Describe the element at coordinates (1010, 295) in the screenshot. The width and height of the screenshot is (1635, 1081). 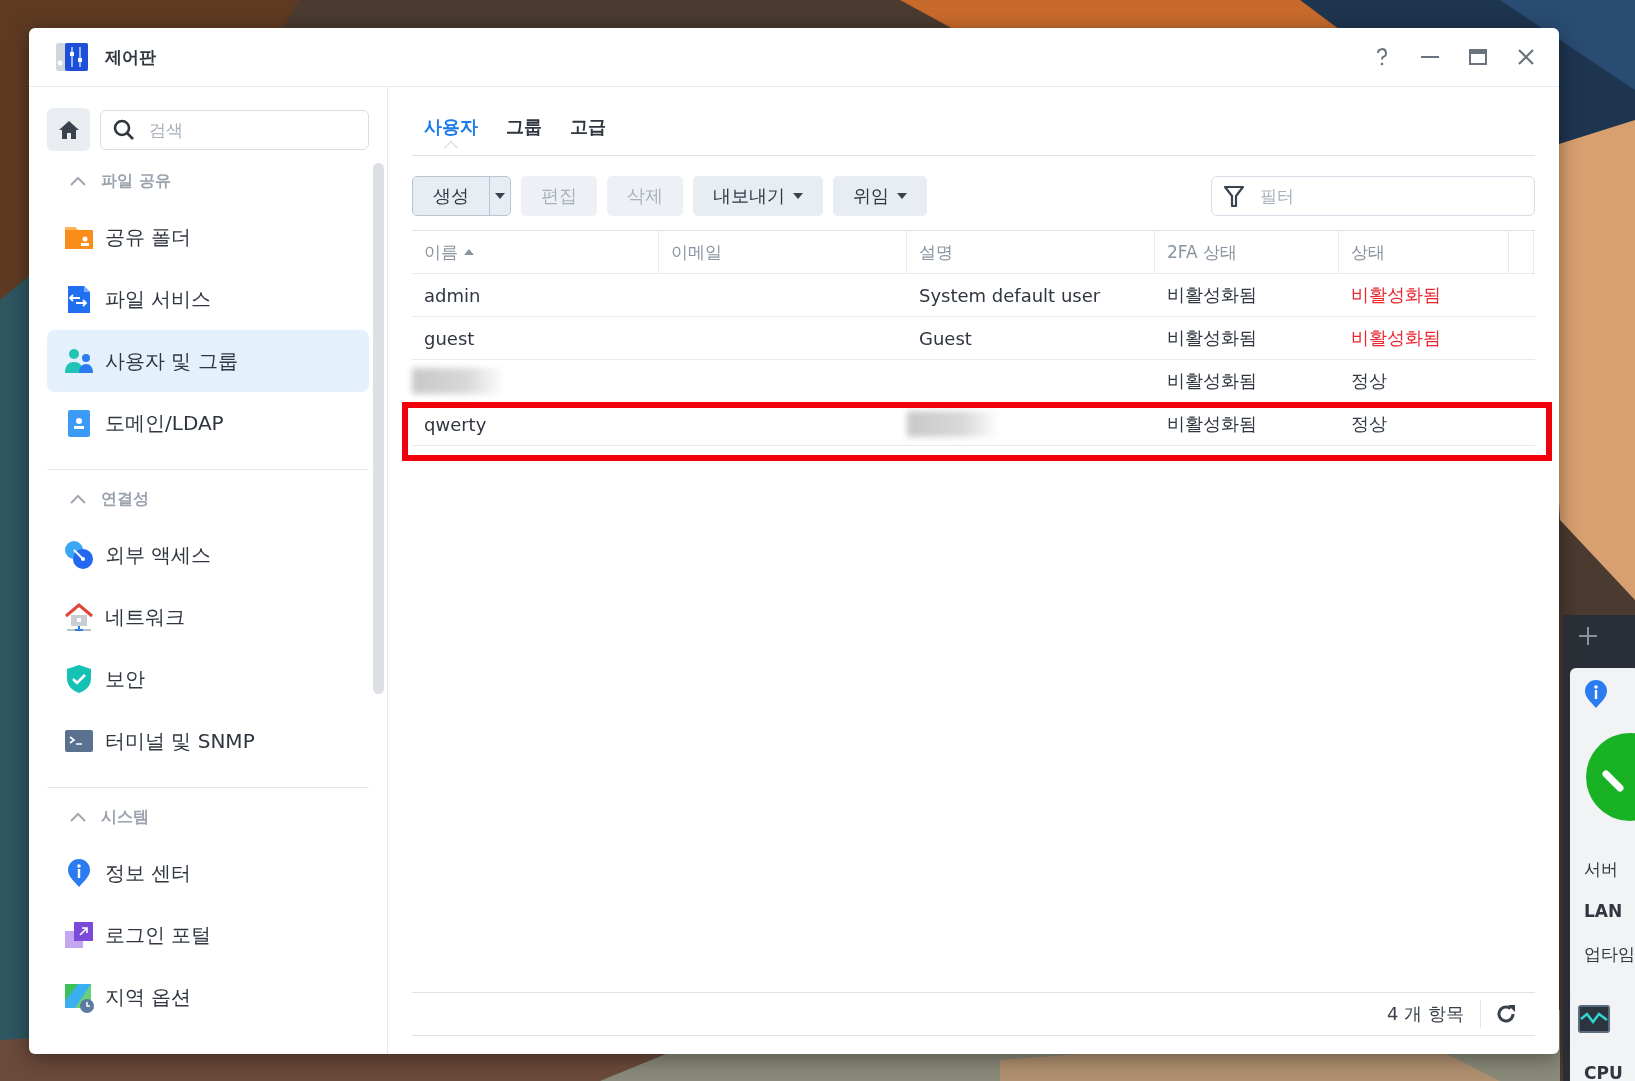
I see `table-cell-text: System default user` at that location.